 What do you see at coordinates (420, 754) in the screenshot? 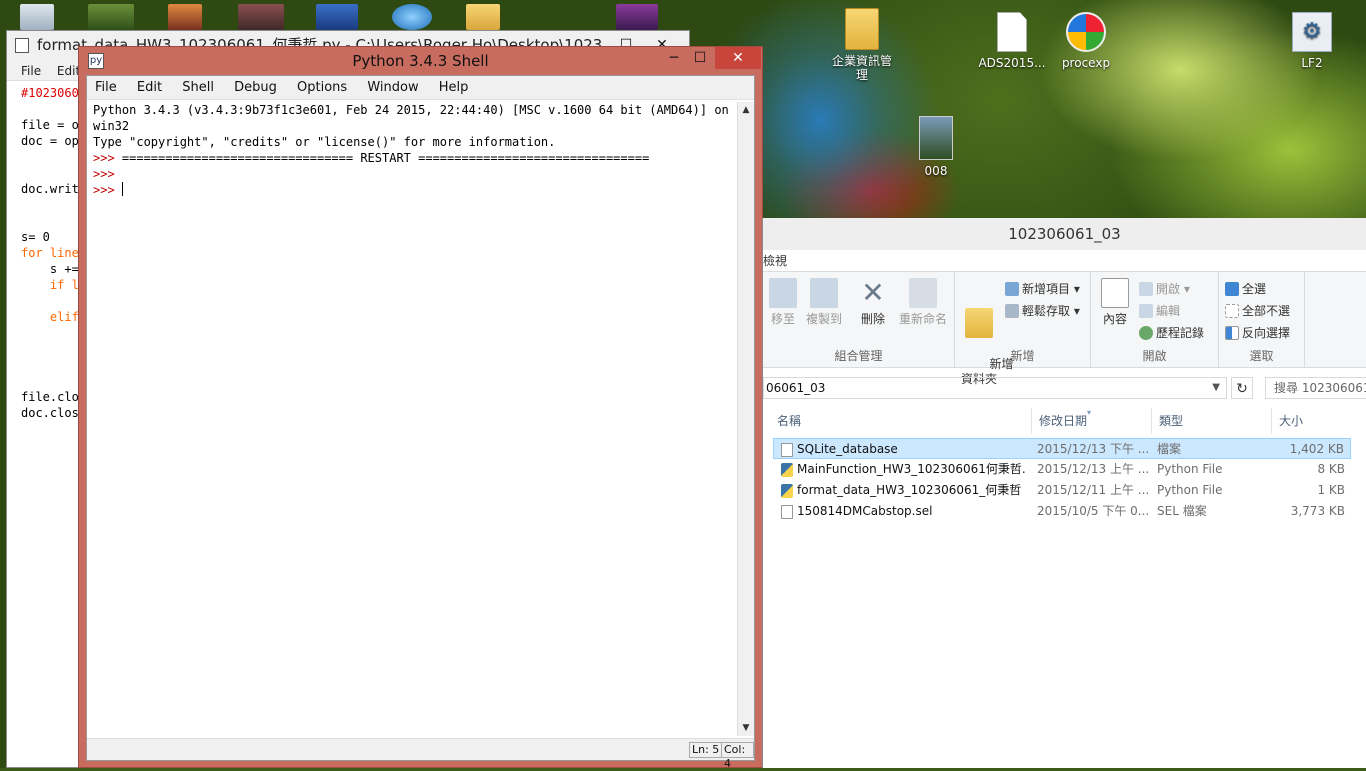
I see `shell-statusbar: Ln: 5 Col: 4` at bounding box center [420, 754].